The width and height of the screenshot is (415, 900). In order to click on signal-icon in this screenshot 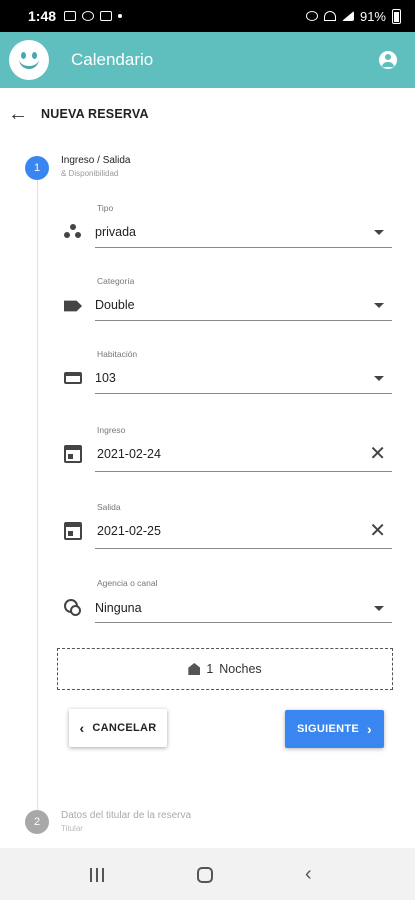, I will do `click(347, 16)`.